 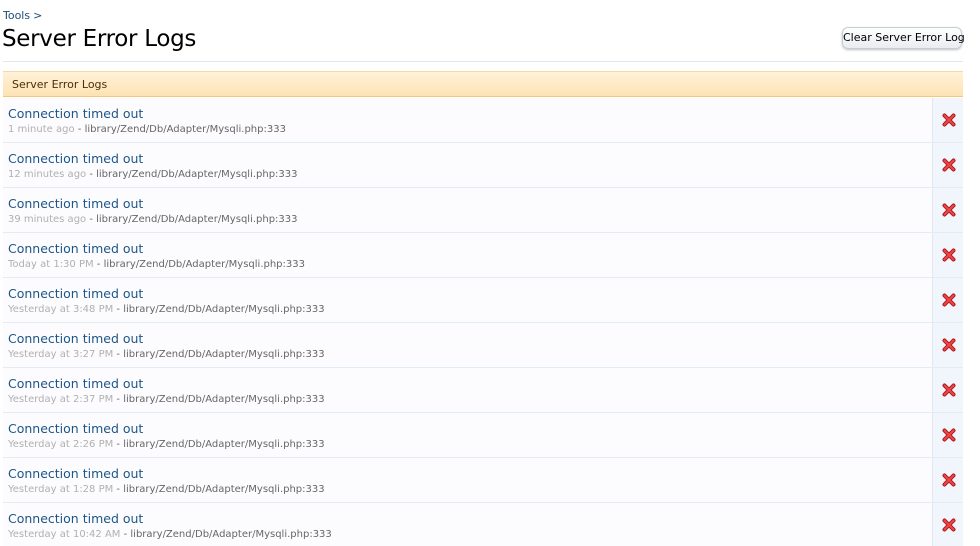 What do you see at coordinates (61, 309) in the screenshot?
I see `log-entry-time: Yesterday at 3:48 PM` at bounding box center [61, 309].